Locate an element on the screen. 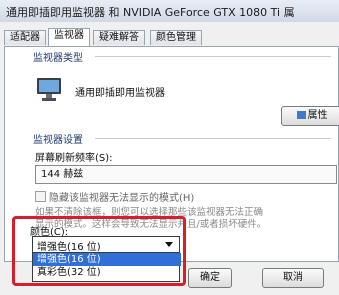  ok-button: 确定 is located at coordinates (210, 278).